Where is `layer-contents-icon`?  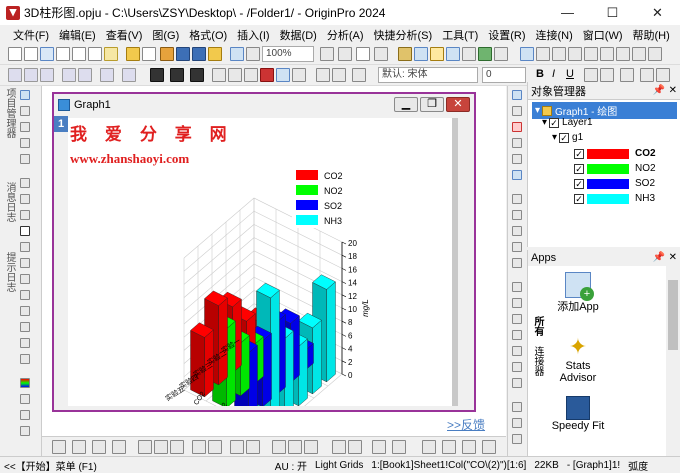 layer-contents-icon is located at coordinates (591, 54).